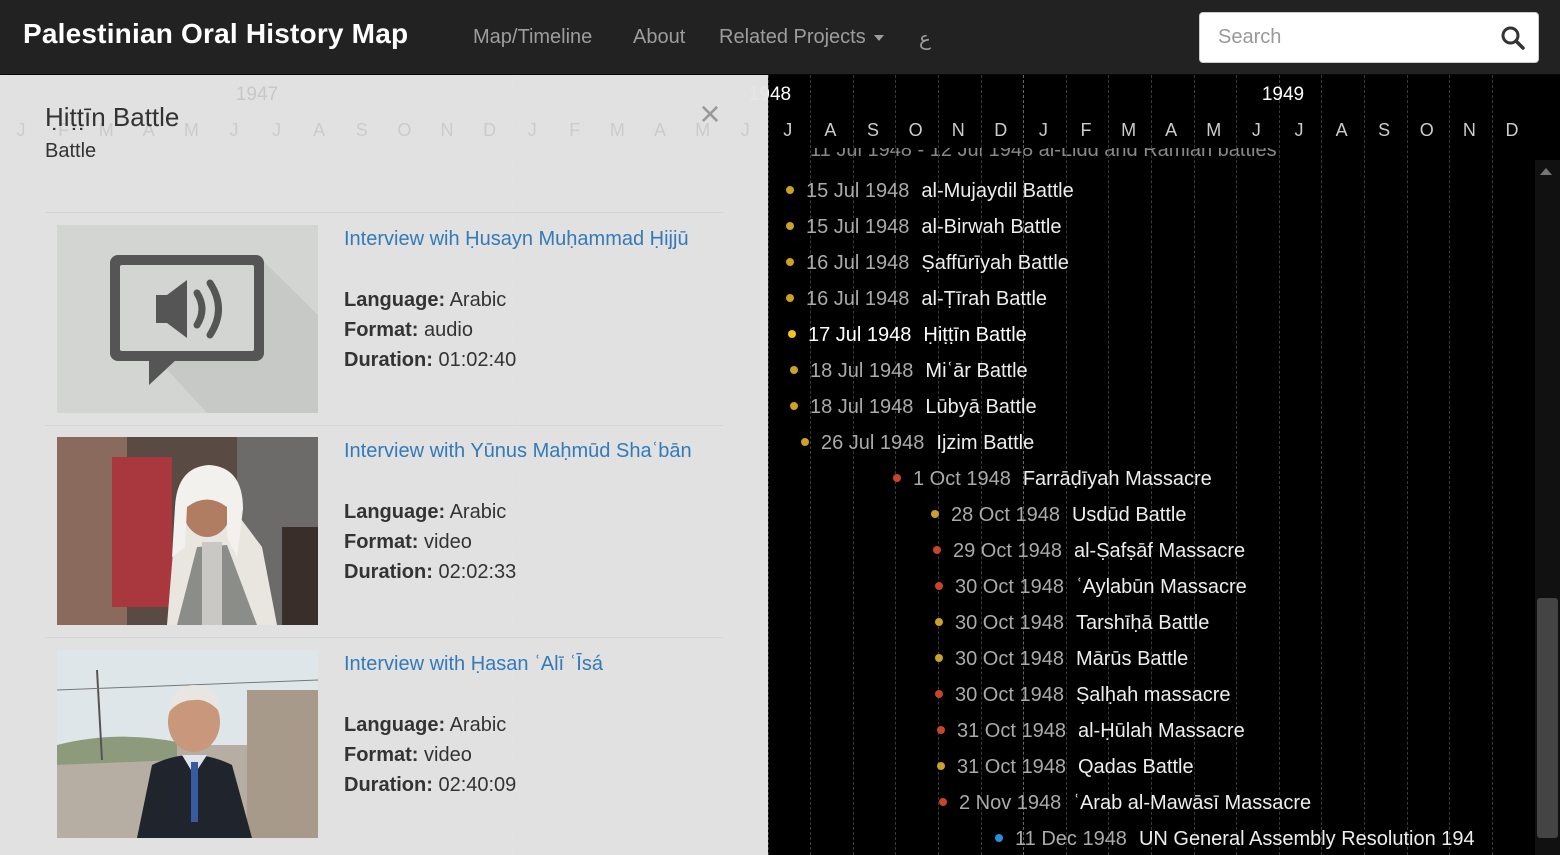 The image size is (1560, 855). What do you see at coordinates (1547, 718) in the screenshot?
I see `scrollbar-thumb` at bounding box center [1547, 718].